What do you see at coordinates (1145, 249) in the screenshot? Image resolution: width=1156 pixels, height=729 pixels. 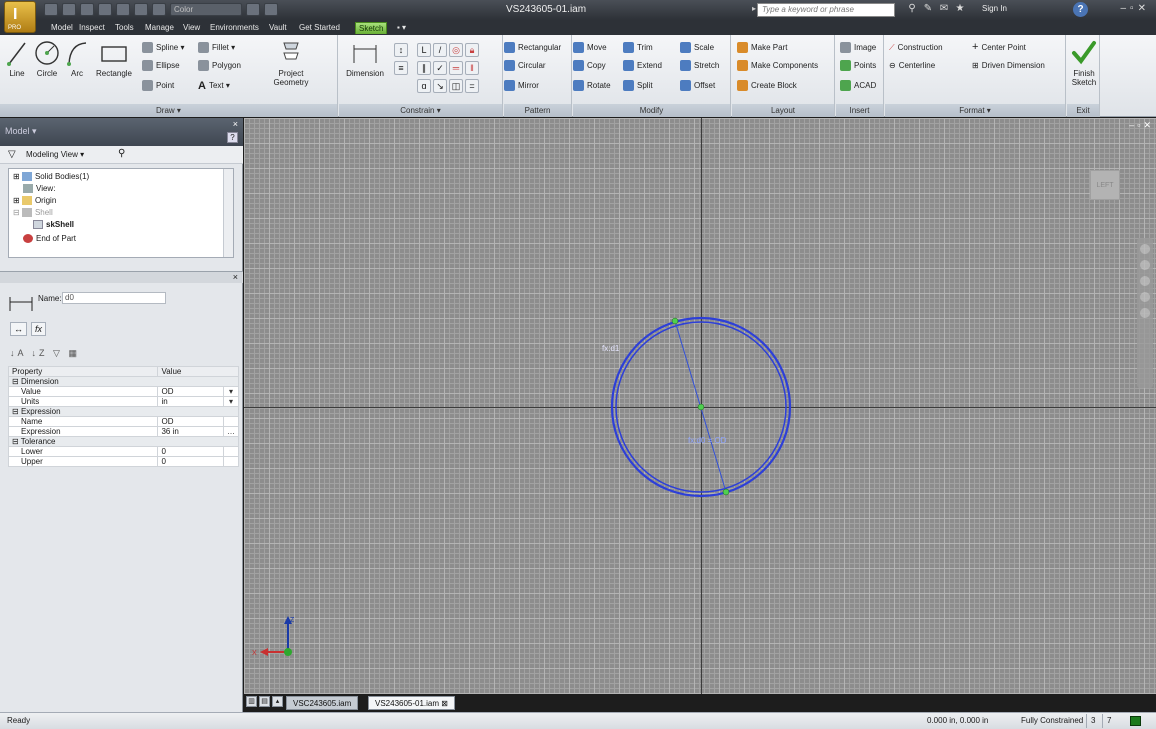 I see `steering-wheel-icon` at bounding box center [1145, 249].